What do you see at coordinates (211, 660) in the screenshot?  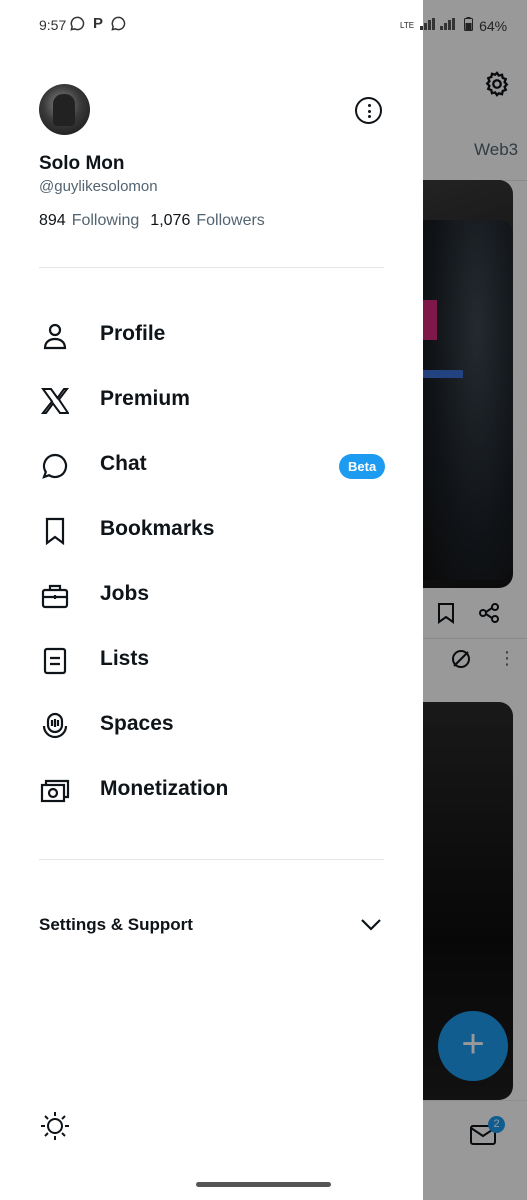 I see `menu-item-lists: Lists` at bounding box center [211, 660].